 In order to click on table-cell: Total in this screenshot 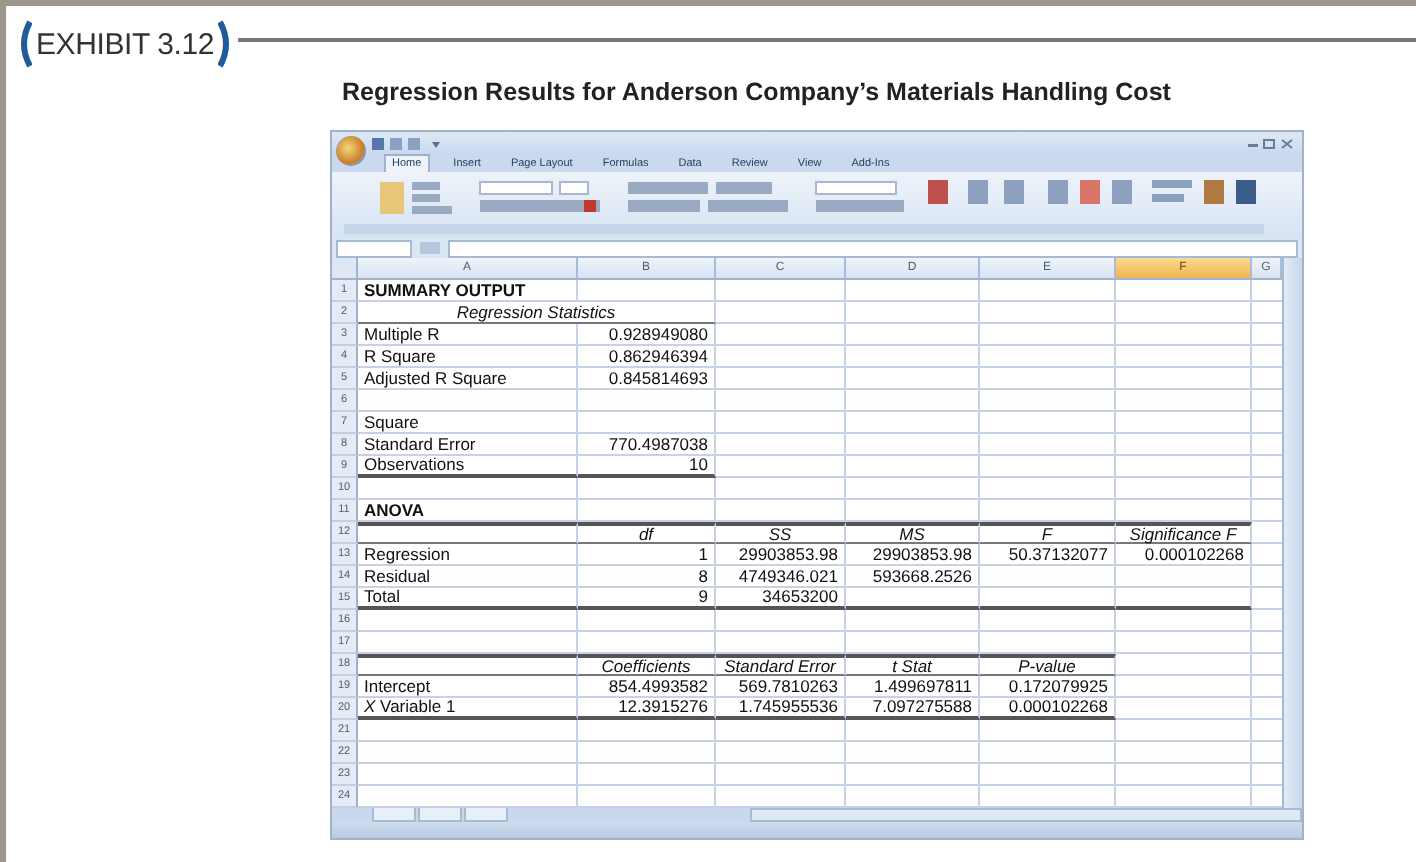, I will do `click(468, 599)`.